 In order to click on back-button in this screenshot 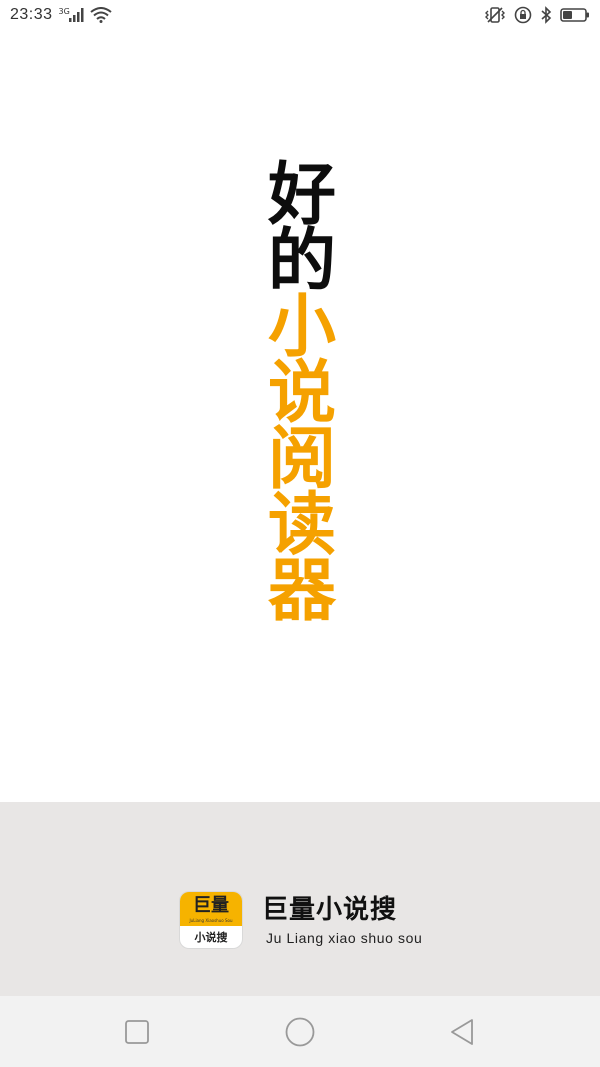, I will do `click(463, 1032)`.